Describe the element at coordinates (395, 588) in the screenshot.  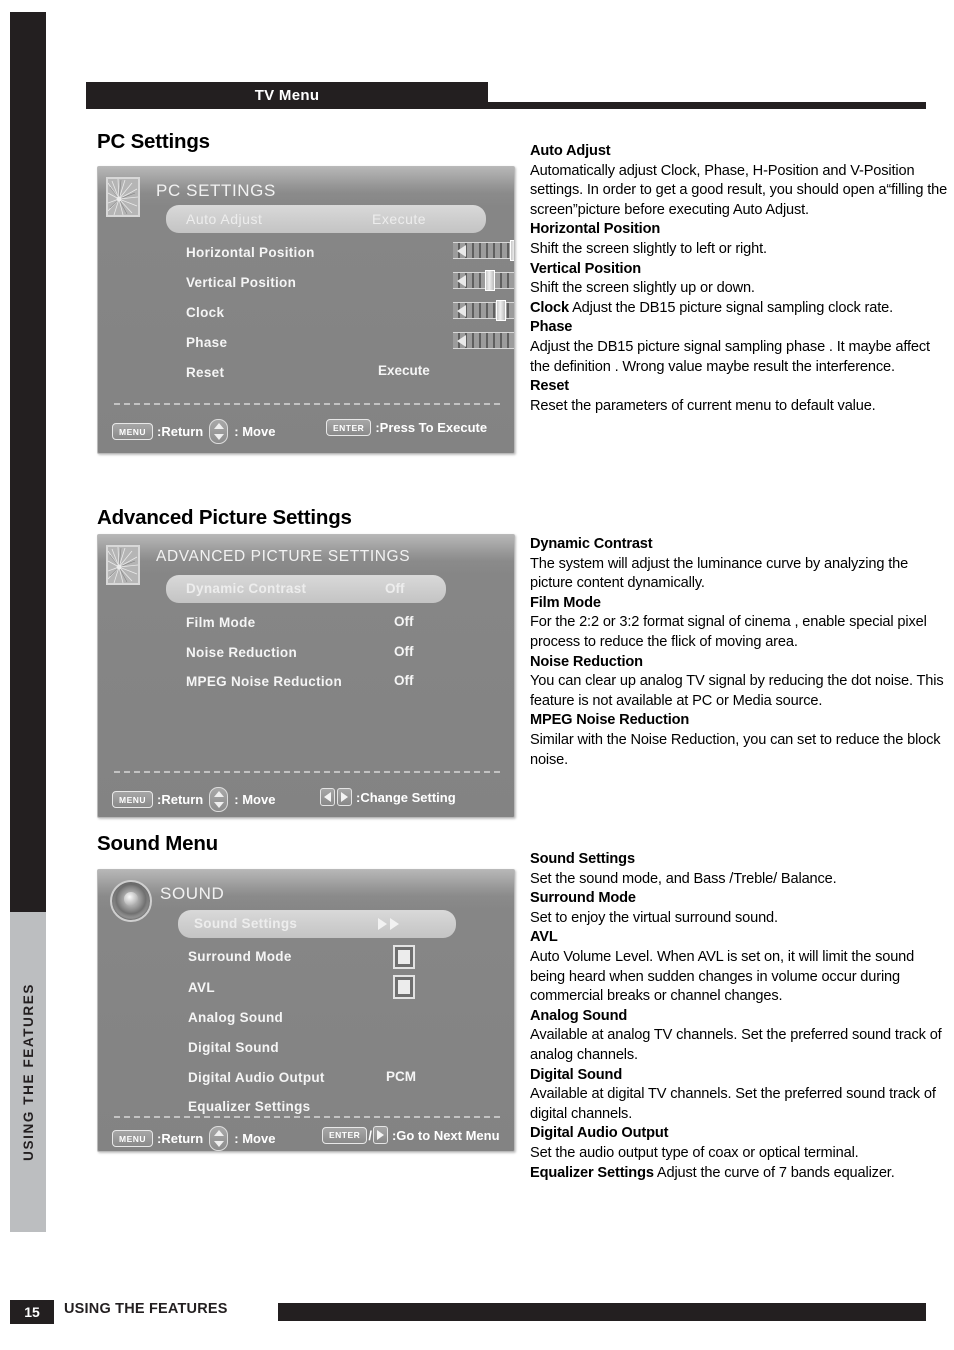
I see `osd-row-value: Off` at that location.